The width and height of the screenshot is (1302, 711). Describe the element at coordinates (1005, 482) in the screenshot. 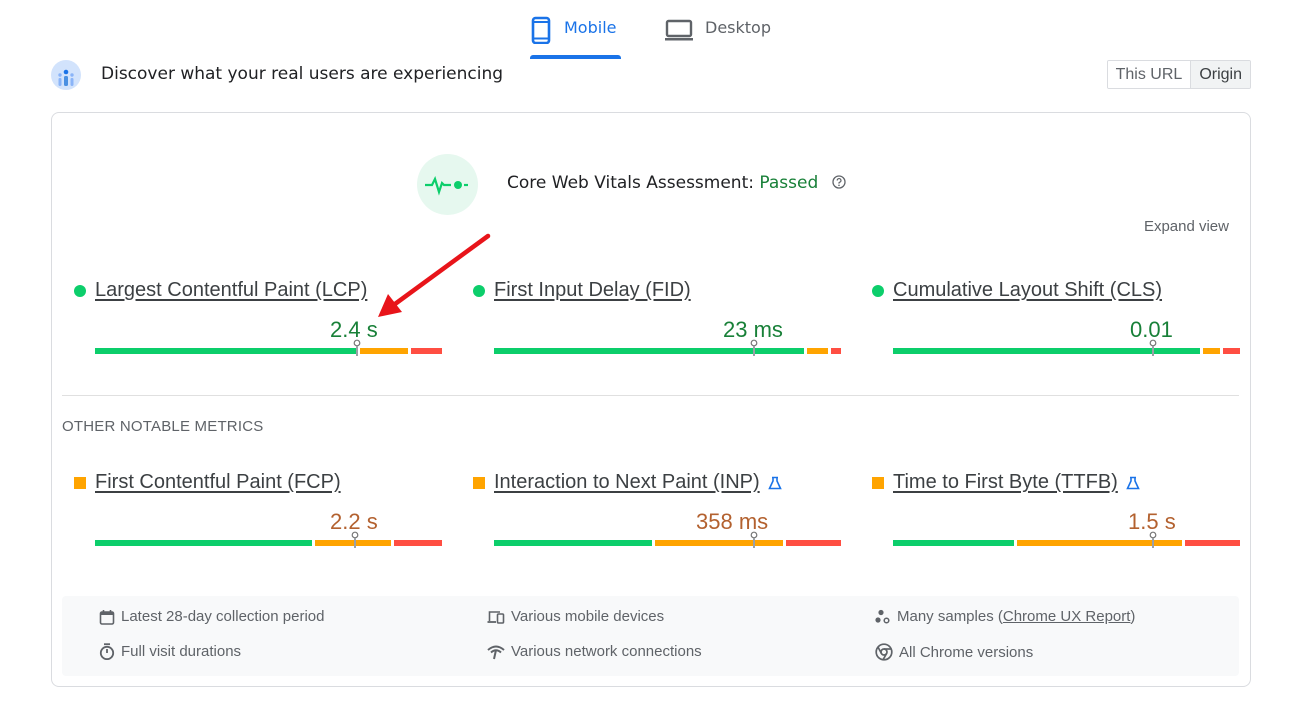

I see `metric-name-link: Time to First Byte (TTFB)` at that location.